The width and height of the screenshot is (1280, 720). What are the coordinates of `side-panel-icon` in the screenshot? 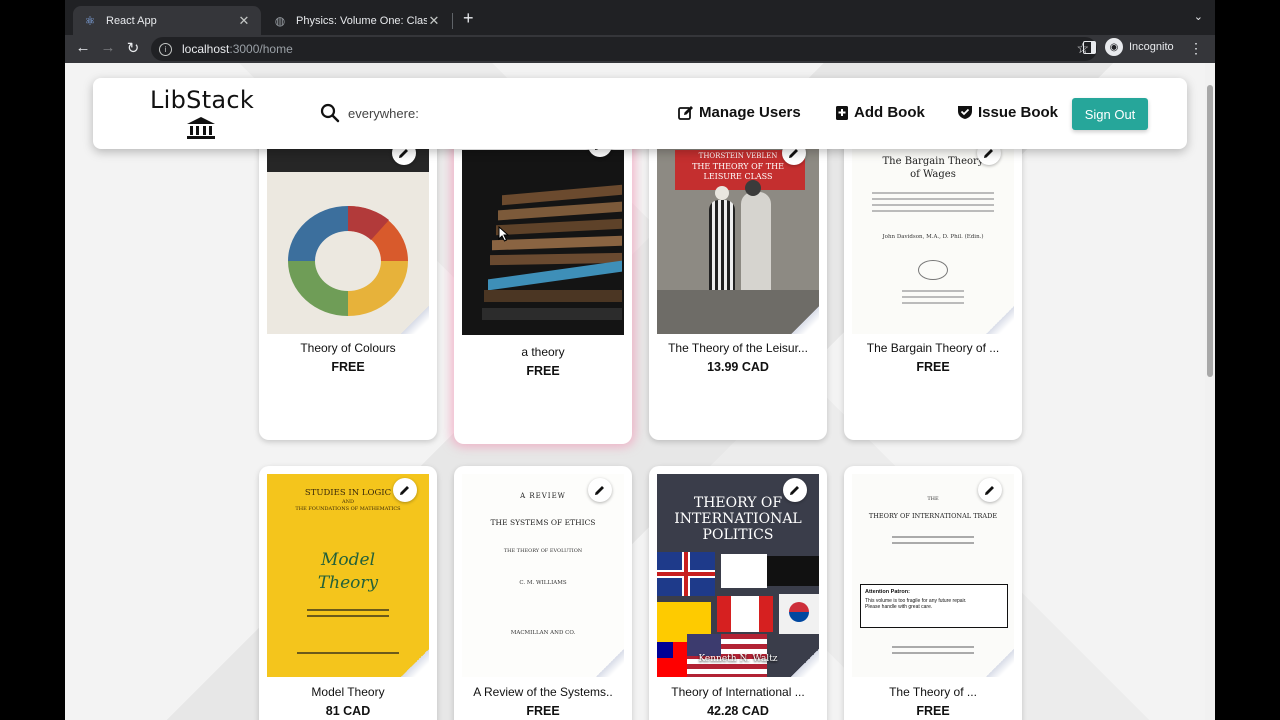 It's located at (1089, 47).